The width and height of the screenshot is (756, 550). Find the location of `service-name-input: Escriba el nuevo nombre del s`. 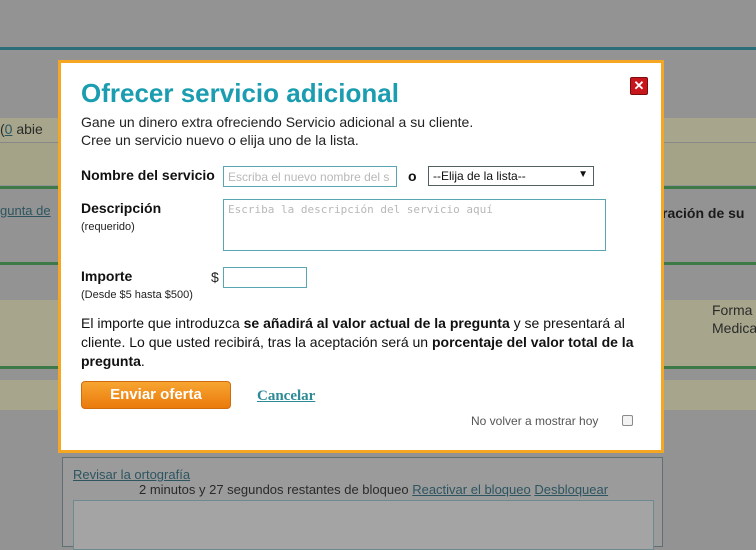

service-name-input: Escriba el nuevo nombre del s is located at coordinates (310, 176).